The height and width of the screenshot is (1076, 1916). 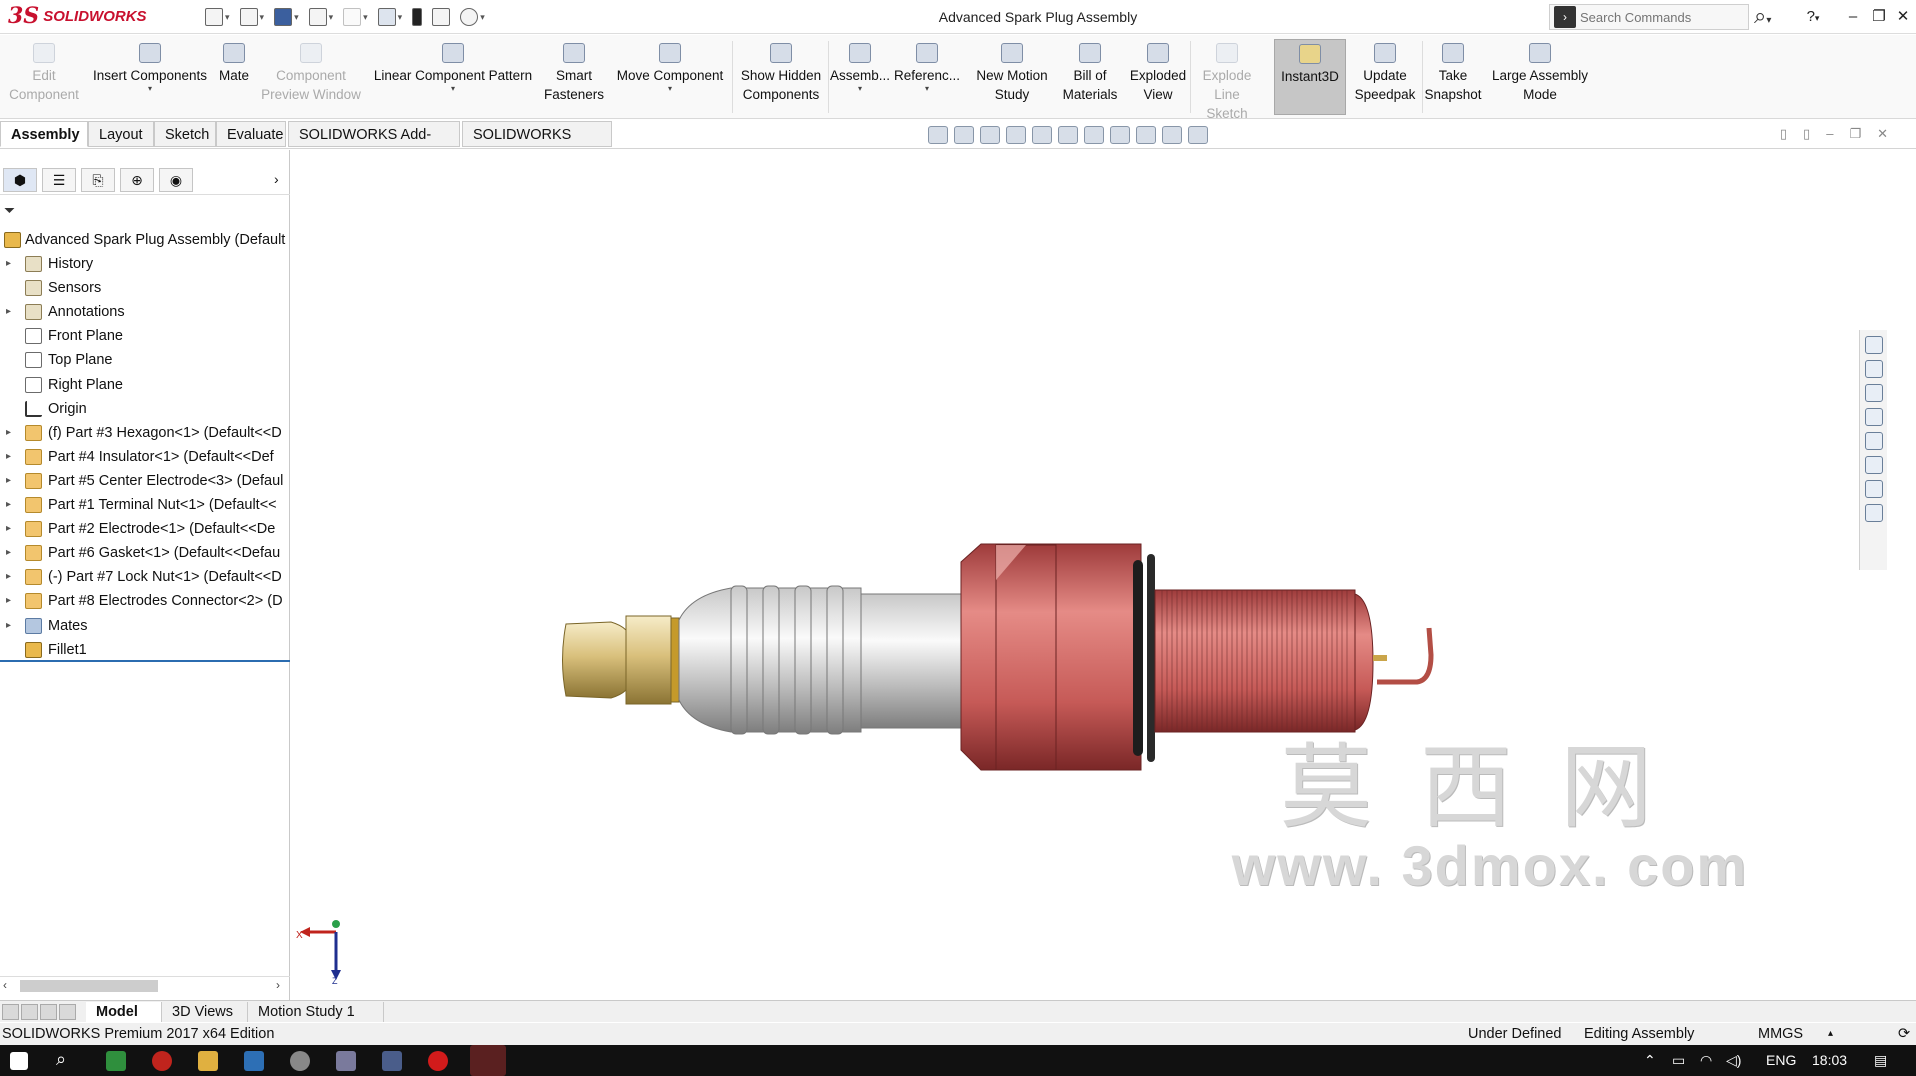 What do you see at coordinates (1813, 17) in the screenshot?
I see `help-icon: ?▾` at bounding box center [1813, 17].